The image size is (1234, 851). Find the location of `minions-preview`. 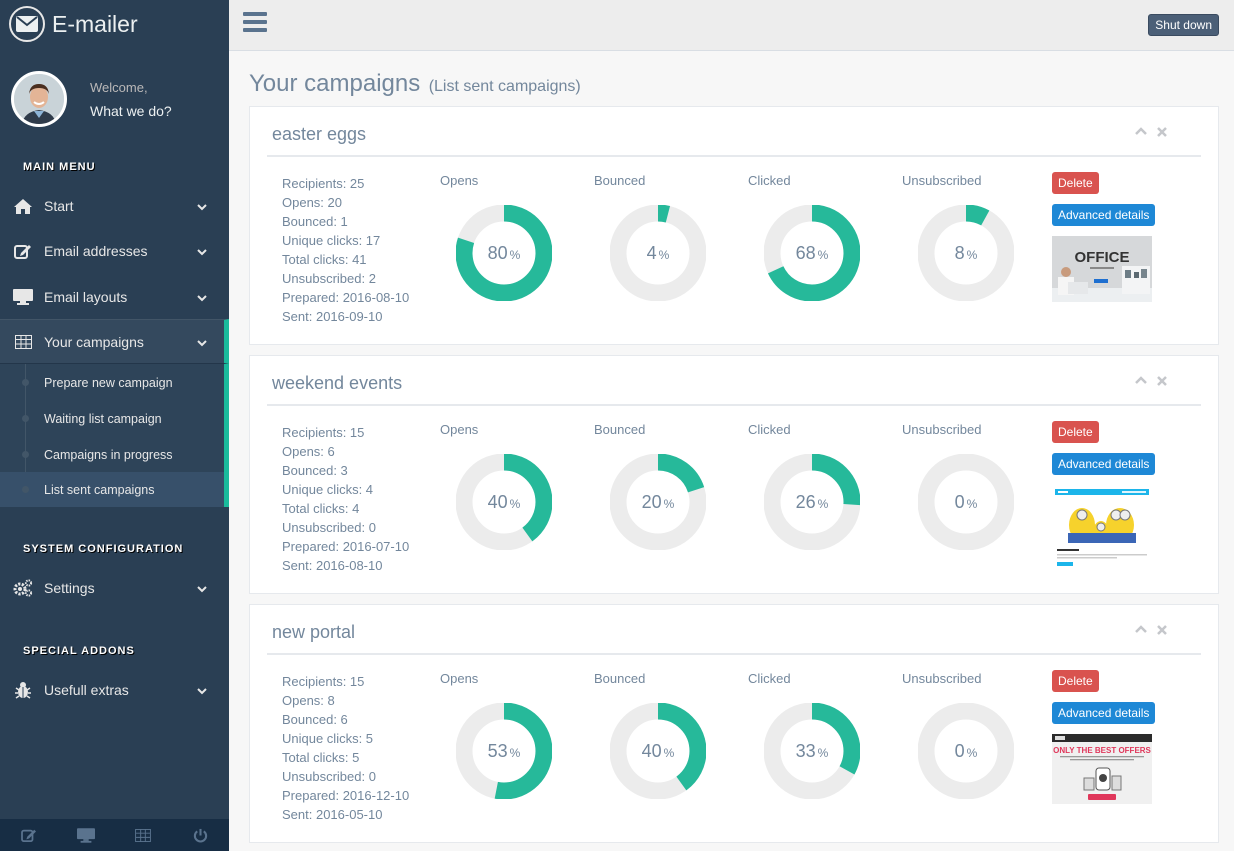

minions-preview is located at coordinates (1102, 528).